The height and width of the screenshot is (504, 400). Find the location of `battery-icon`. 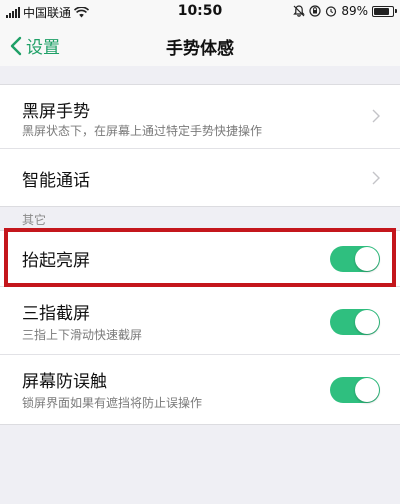

battery-icon is located at coordinates (384, 11).